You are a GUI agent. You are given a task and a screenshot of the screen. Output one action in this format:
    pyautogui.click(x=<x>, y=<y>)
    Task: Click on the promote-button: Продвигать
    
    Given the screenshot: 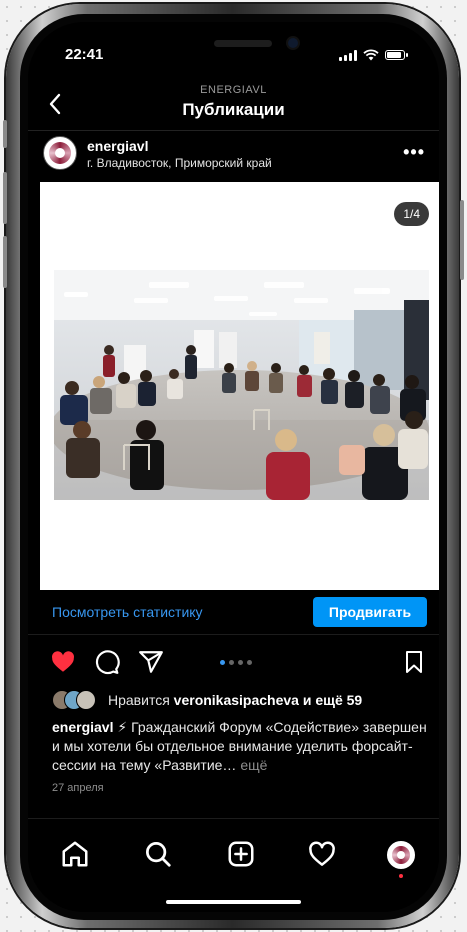 What is the action you would take?
    pyautogui.click(x=370, y=612)
    